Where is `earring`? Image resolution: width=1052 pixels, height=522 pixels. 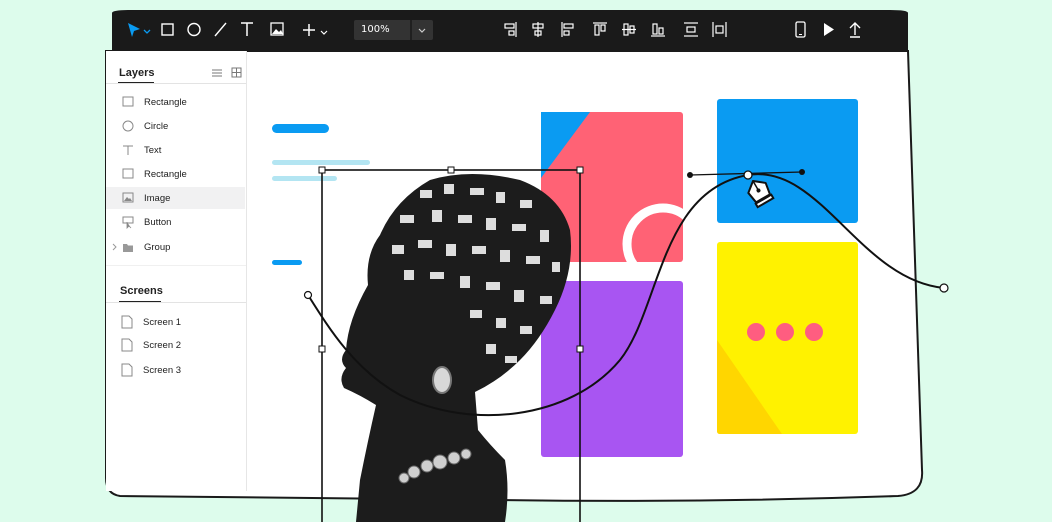
earring is located at coordinates (442, 380).